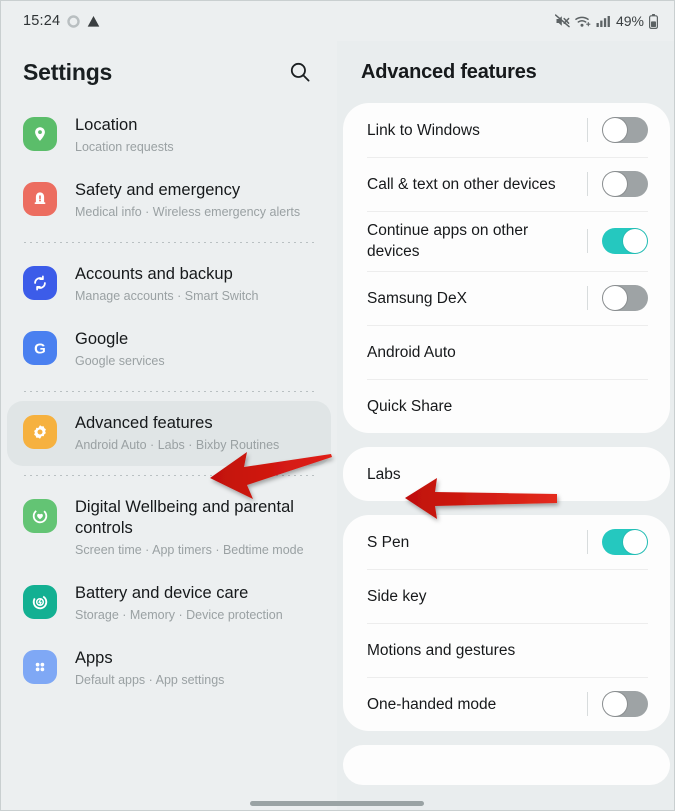 This screenshot has width=675, height=811. I want to click on sidebar-item-sublabel: Android Auto · Labs · Bixby Routines, so click(177, 445).